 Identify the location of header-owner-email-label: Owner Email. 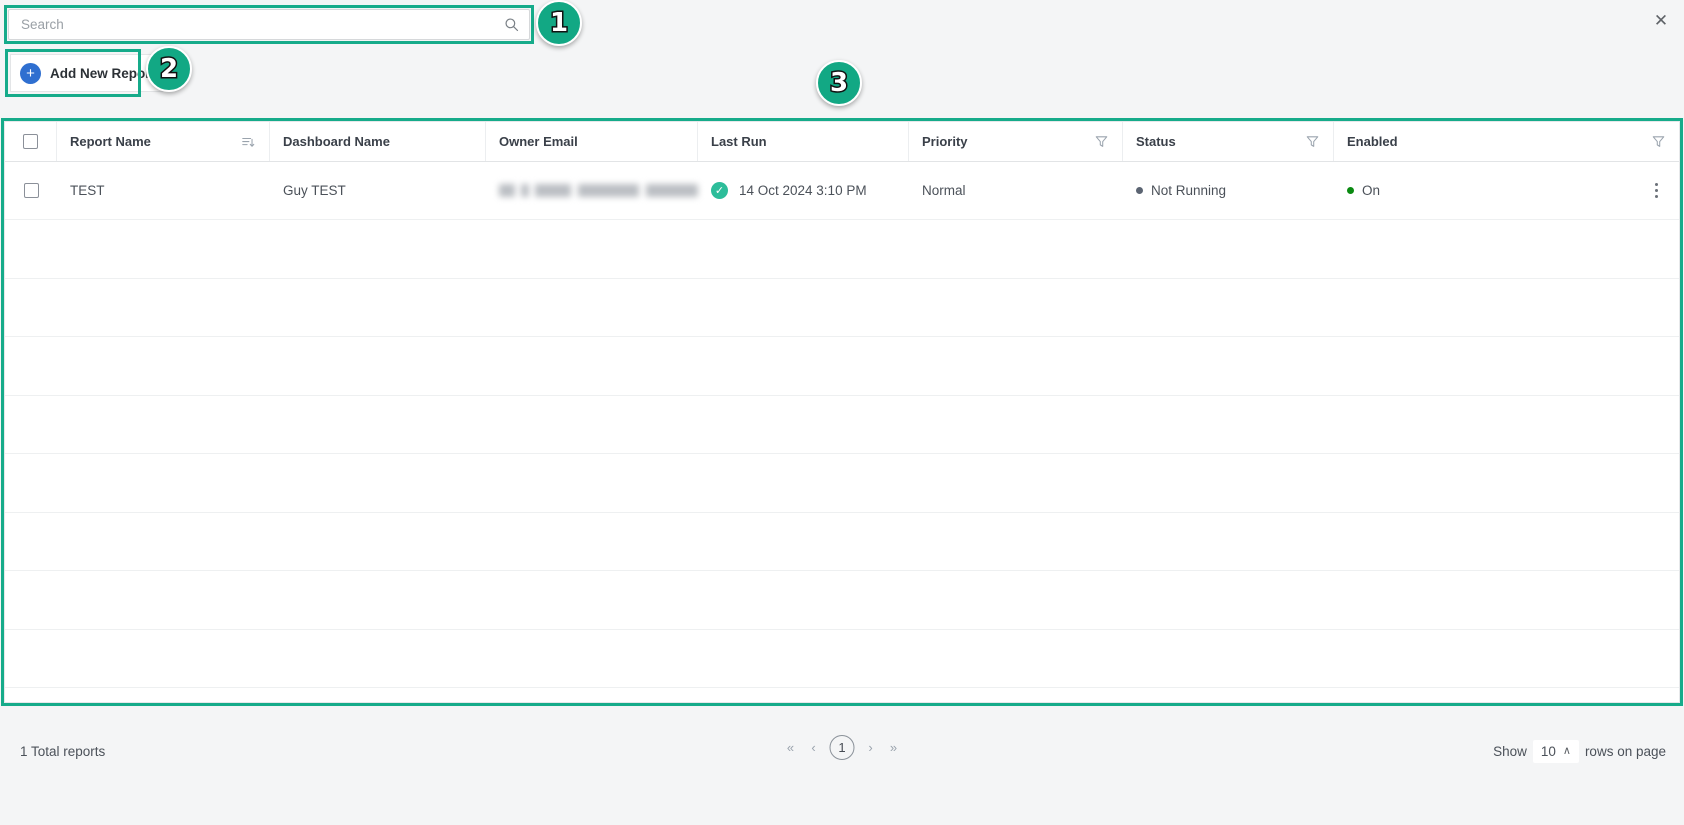
(538, 141).